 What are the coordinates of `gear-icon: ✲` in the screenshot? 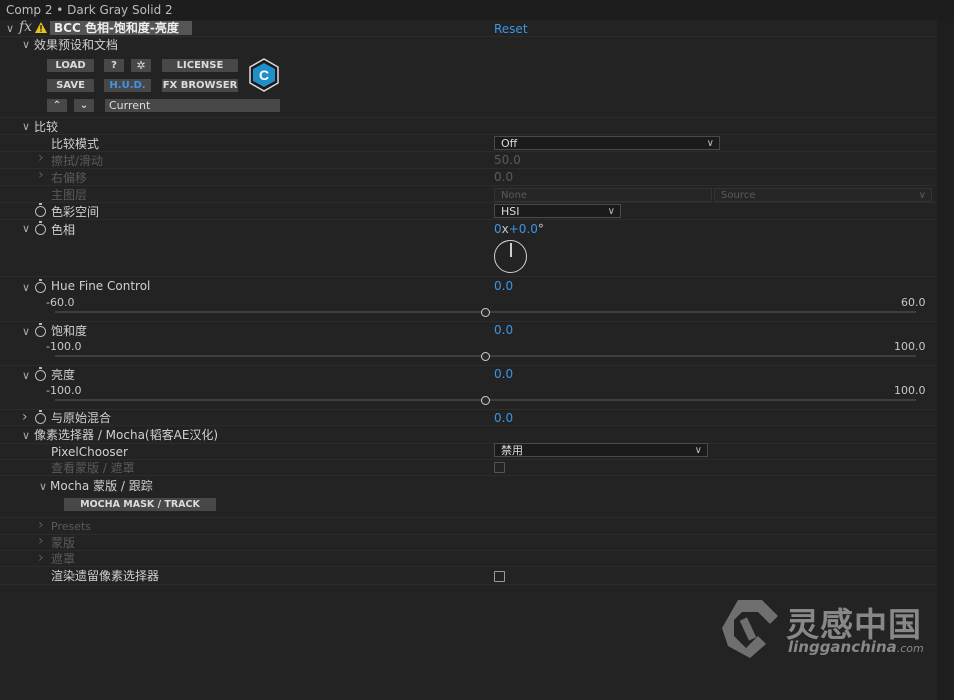 It's located at (141, 65).